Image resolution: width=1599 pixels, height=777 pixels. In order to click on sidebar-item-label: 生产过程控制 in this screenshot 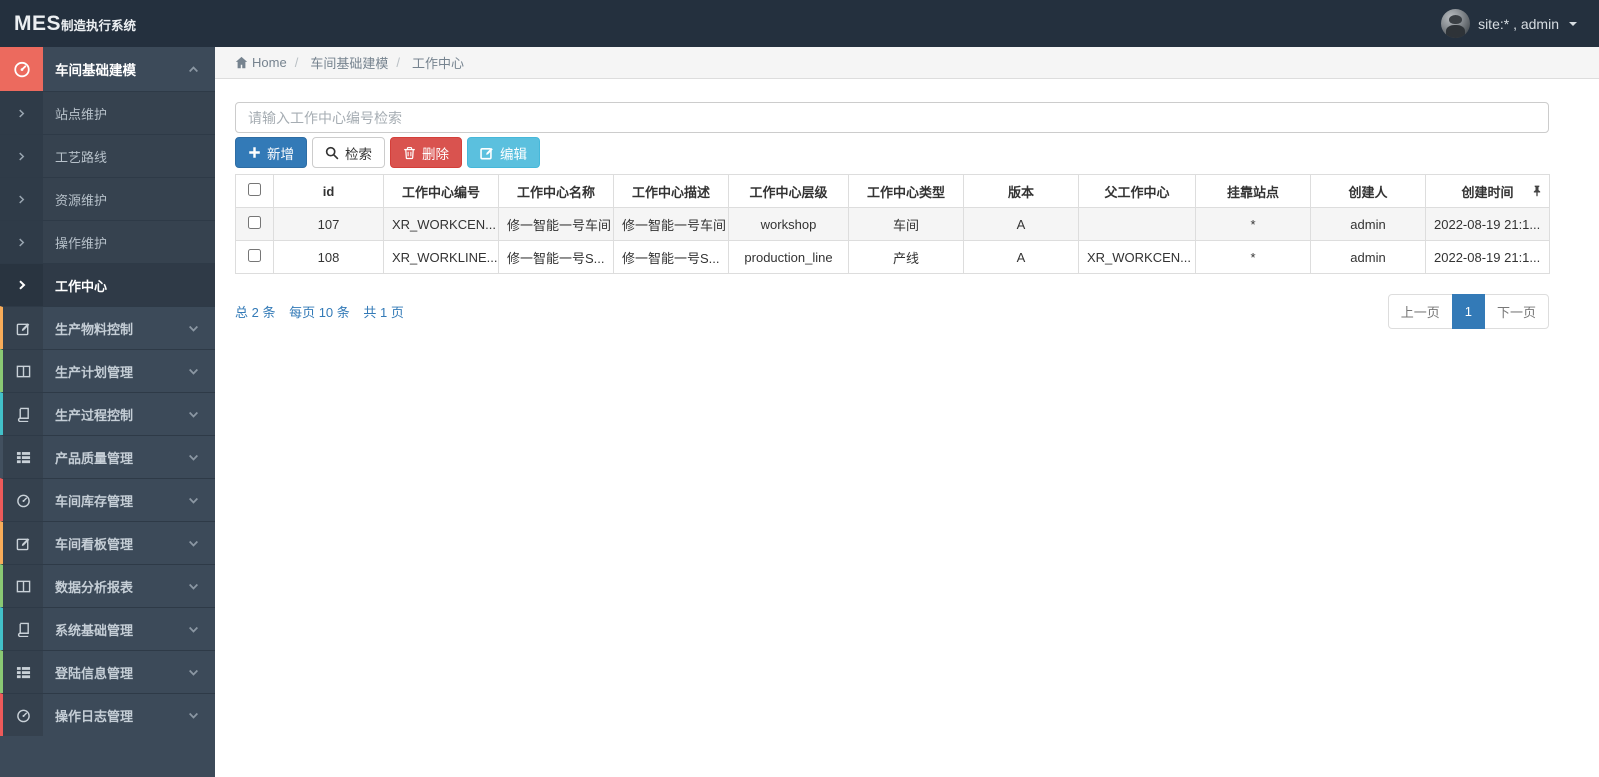, I will do `click(94, 415)`.